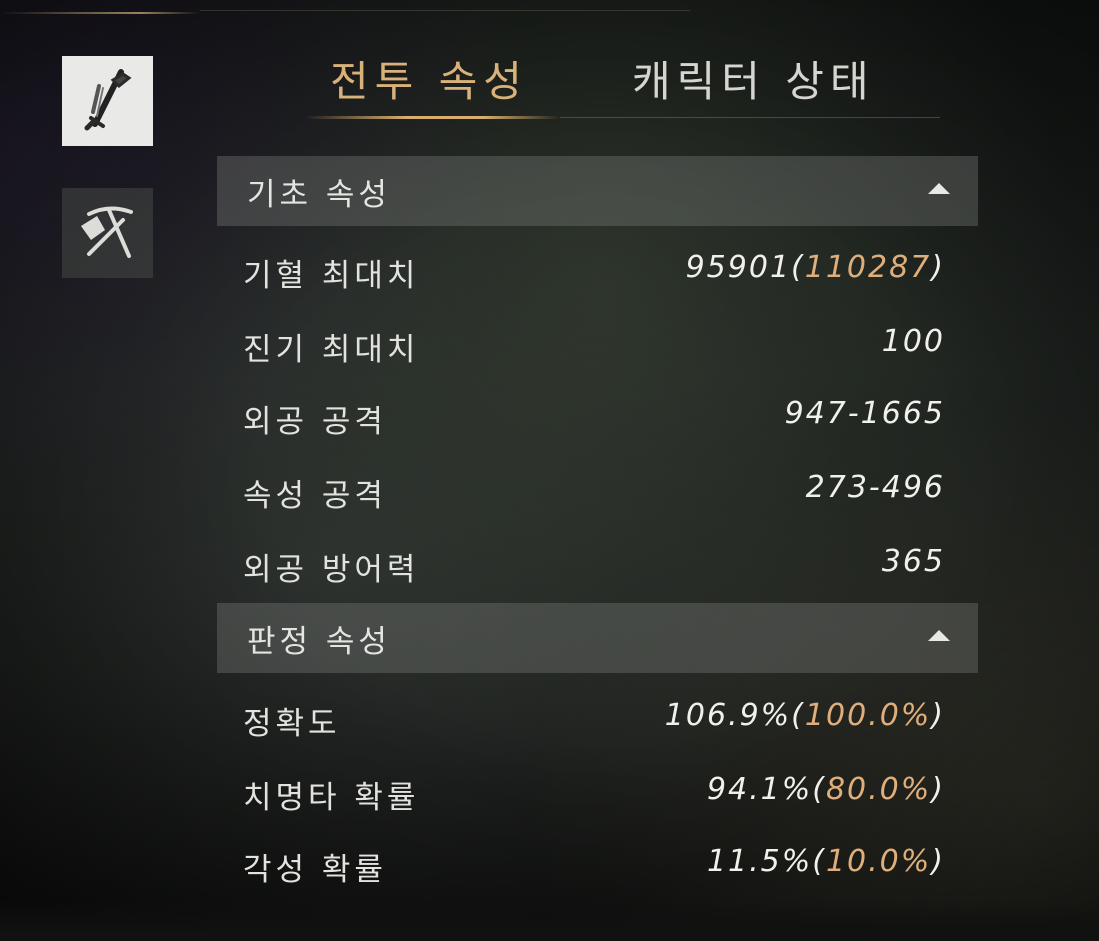  What do you see at coordinates (594, 569) in the screenshot?
I see `stat-row: 외공 방어력 365` at bounding box center [594, 569].